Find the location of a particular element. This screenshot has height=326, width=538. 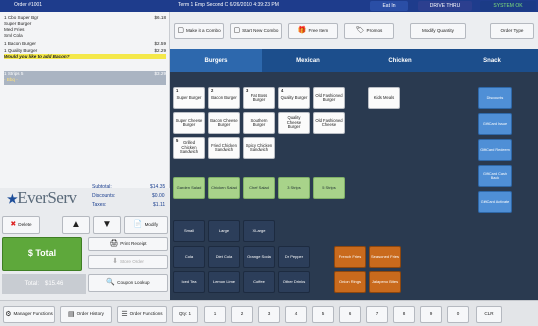

gift-icon: 🎁 is located at coordinates (302, 31).